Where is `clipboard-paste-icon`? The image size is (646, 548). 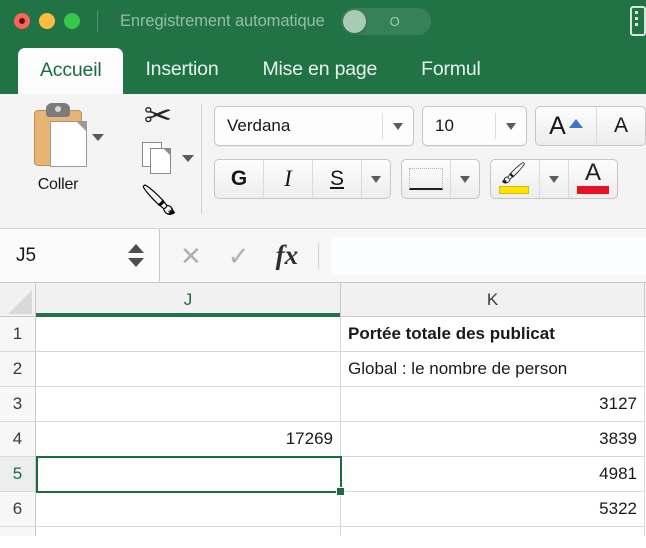 clipboard-paste-icon is located at coordinates (58, 136).